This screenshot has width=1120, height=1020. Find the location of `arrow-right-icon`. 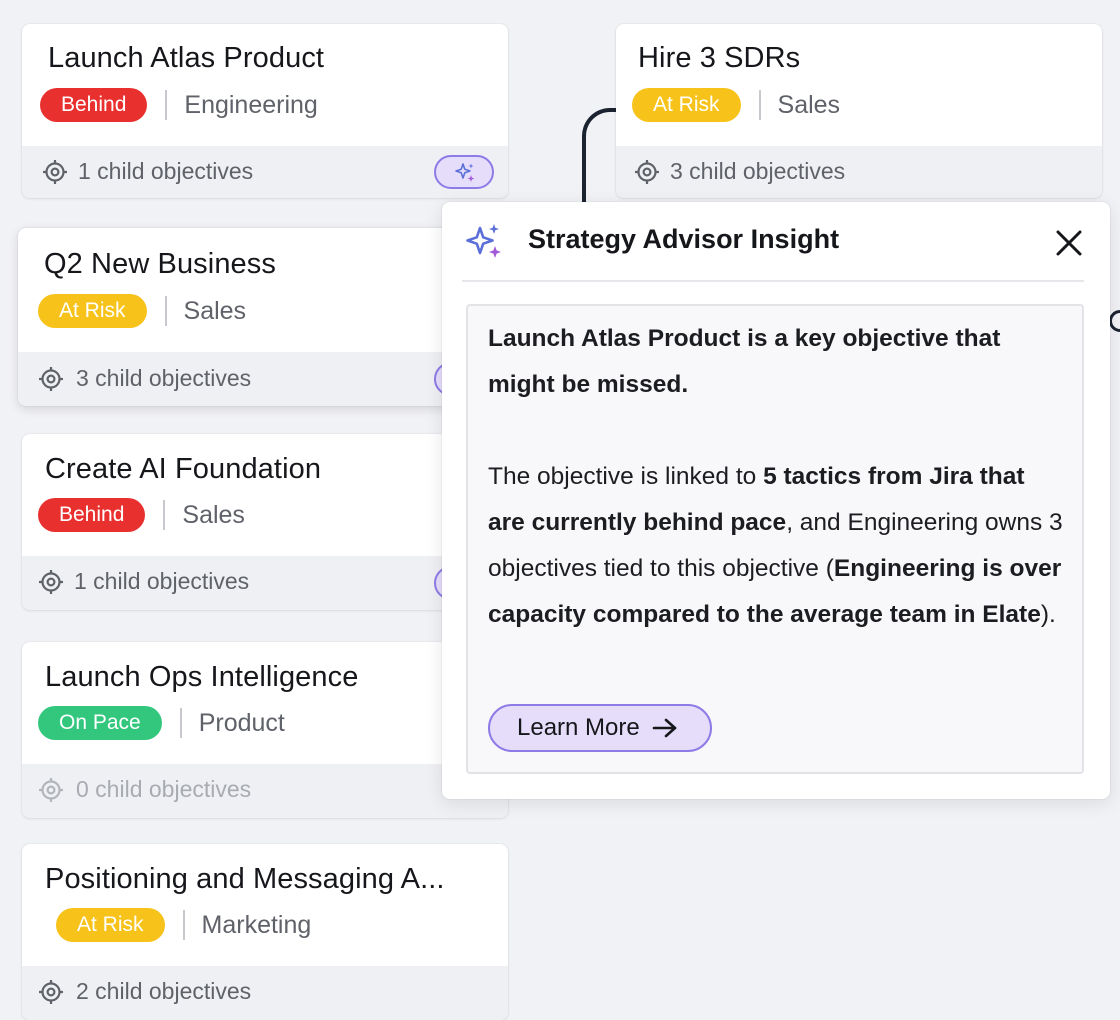

arrow-right-icon is located at coordinates (664, 728).